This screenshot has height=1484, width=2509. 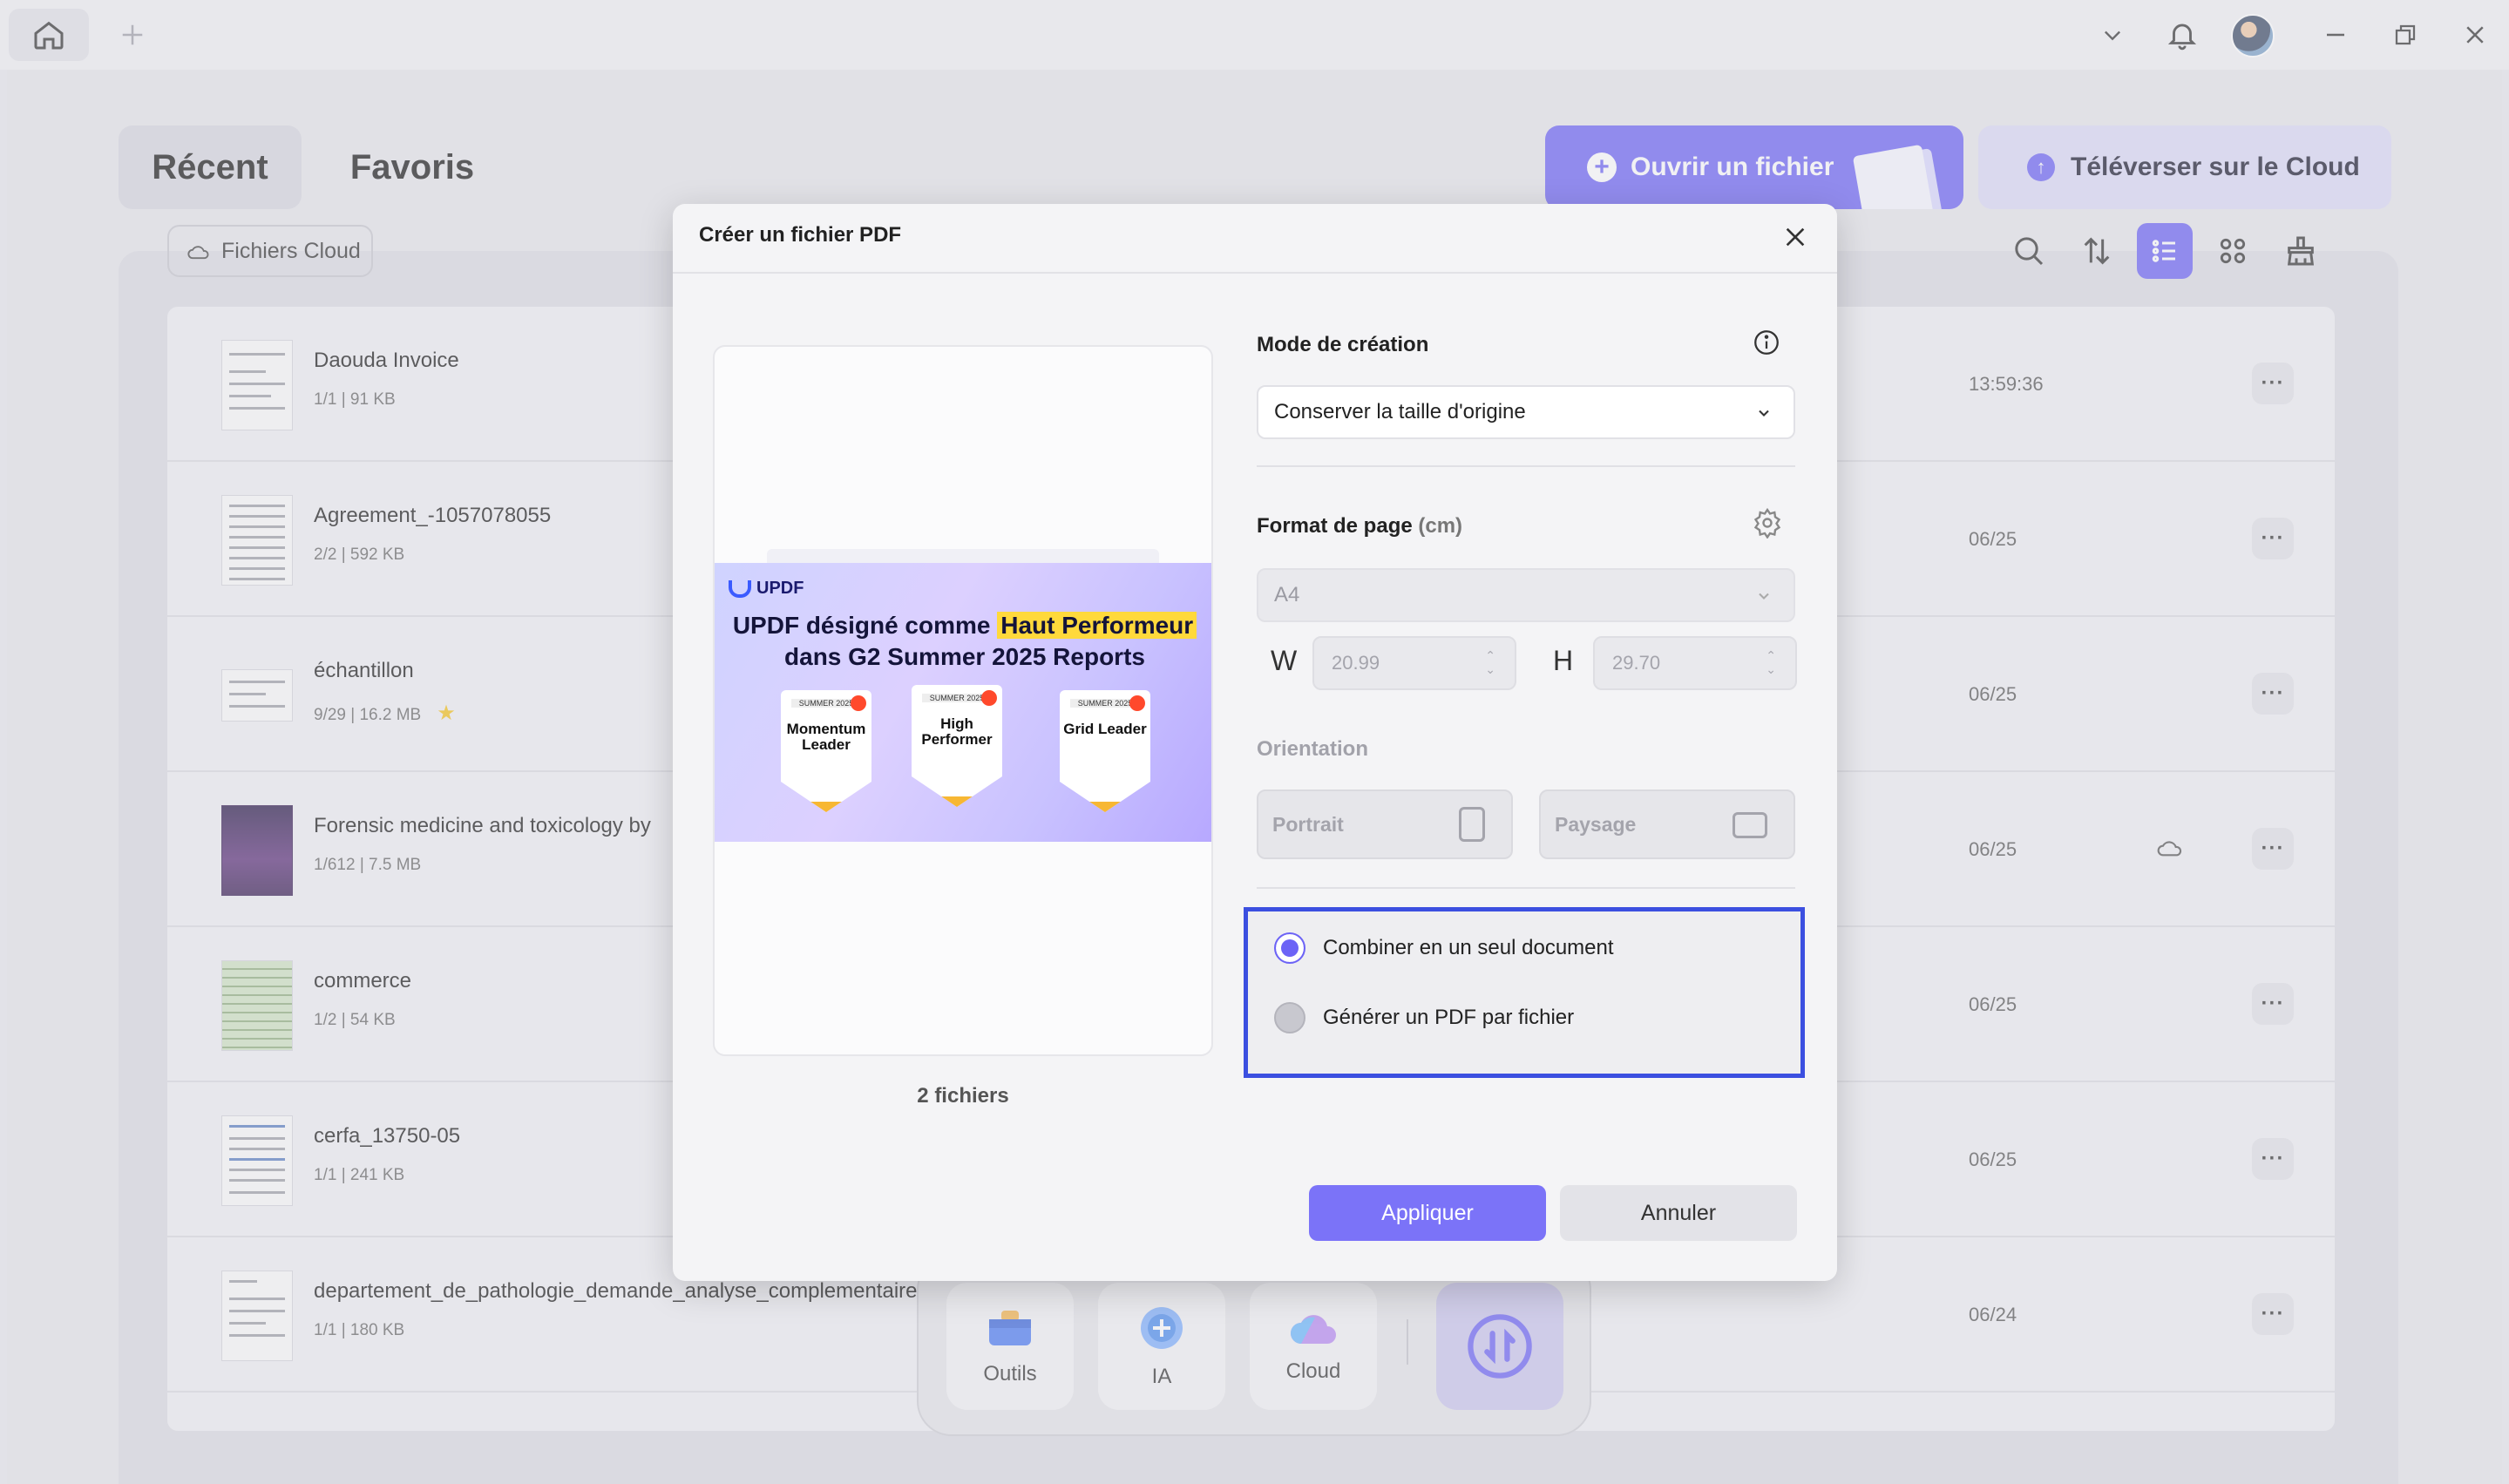 What do you see at coordinates (1356, 663) in the screenshot?
I see `width-value: 20.99` at bounding box center [1356, 663].